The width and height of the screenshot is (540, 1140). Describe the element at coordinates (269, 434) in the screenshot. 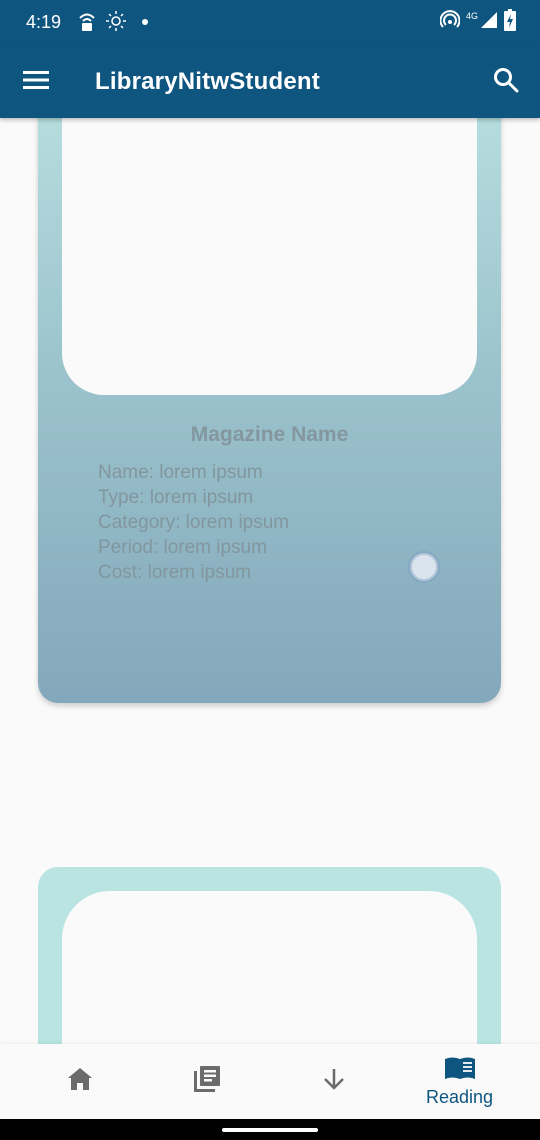

I see `magazine-name: Magazine Name` at that location.